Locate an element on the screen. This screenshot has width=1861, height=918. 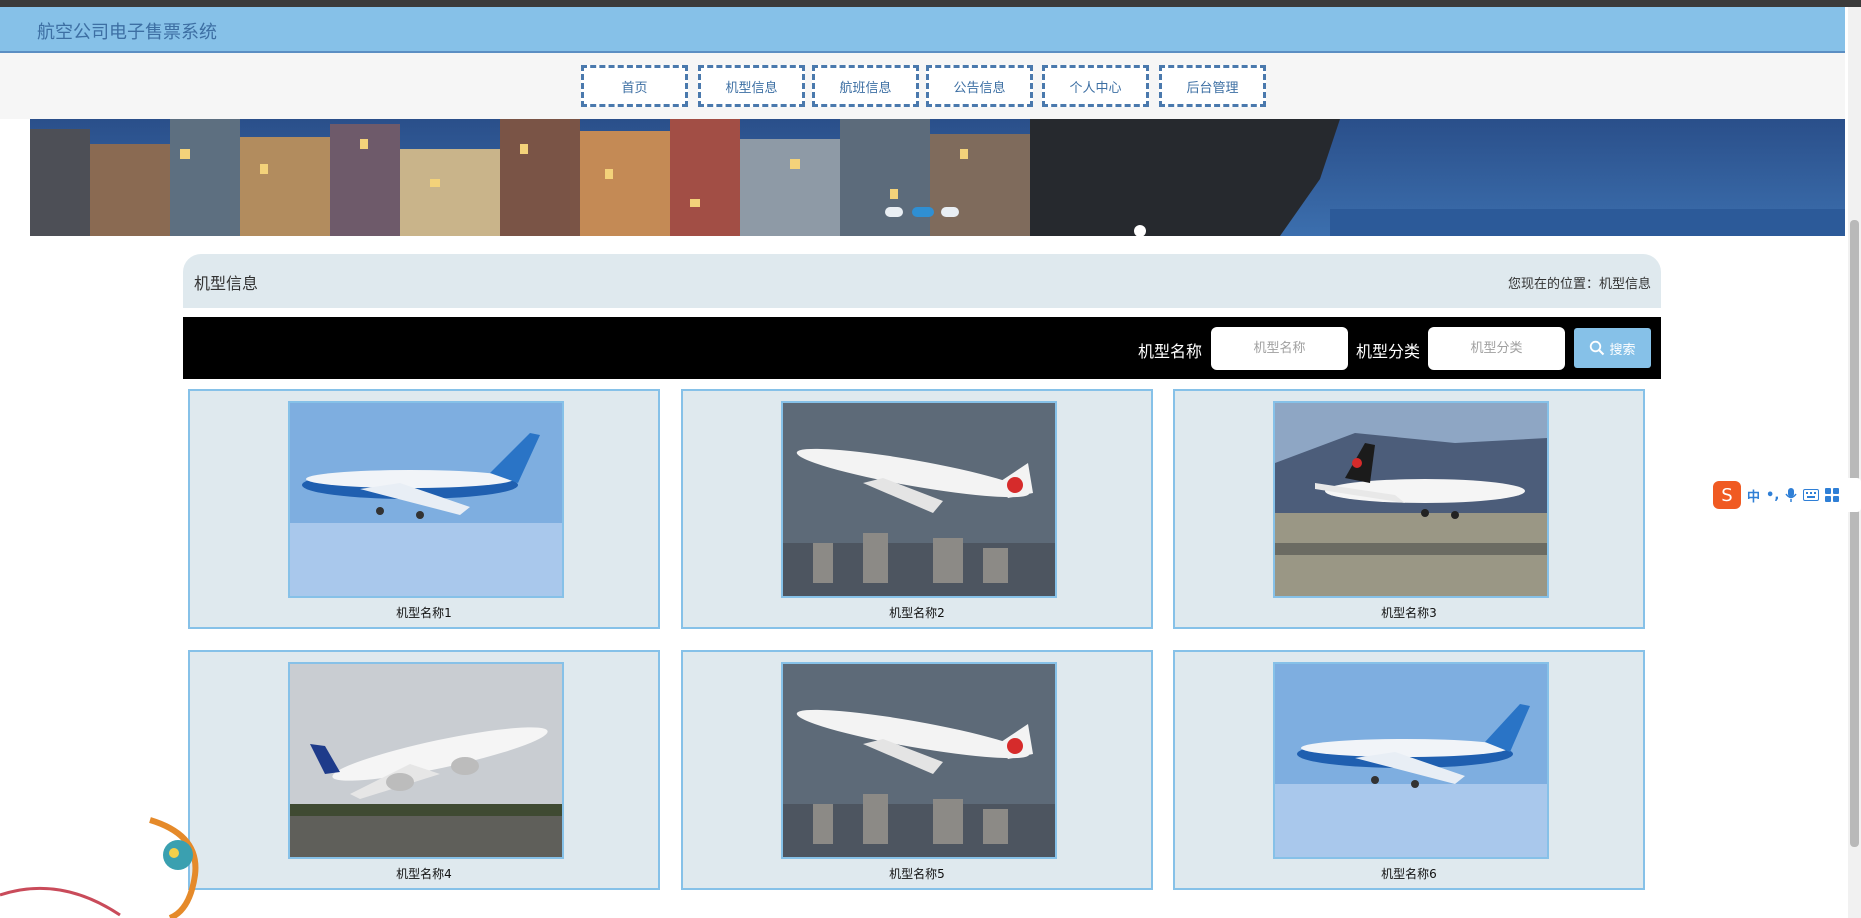
carousel-indicators is located at coordinates (925, 212).